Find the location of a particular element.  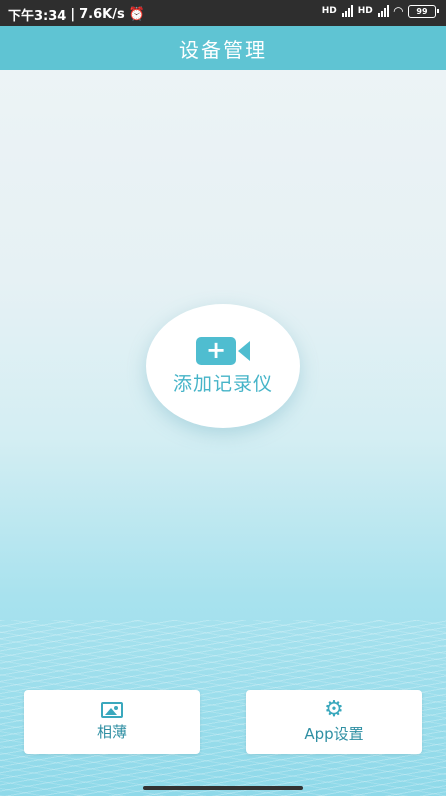

battery-icon: 99 is located at coordinates (423, 11).